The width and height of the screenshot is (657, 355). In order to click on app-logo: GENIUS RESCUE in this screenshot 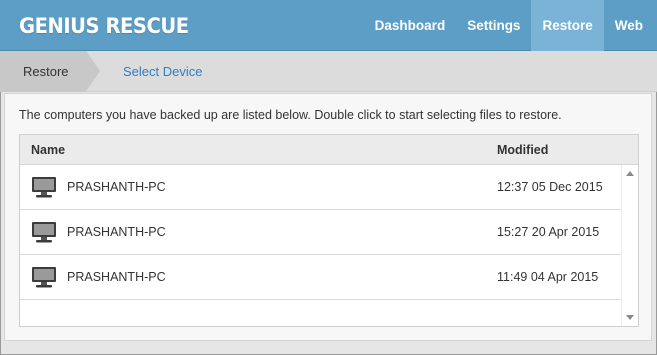, I will do `click(104, 26)`.